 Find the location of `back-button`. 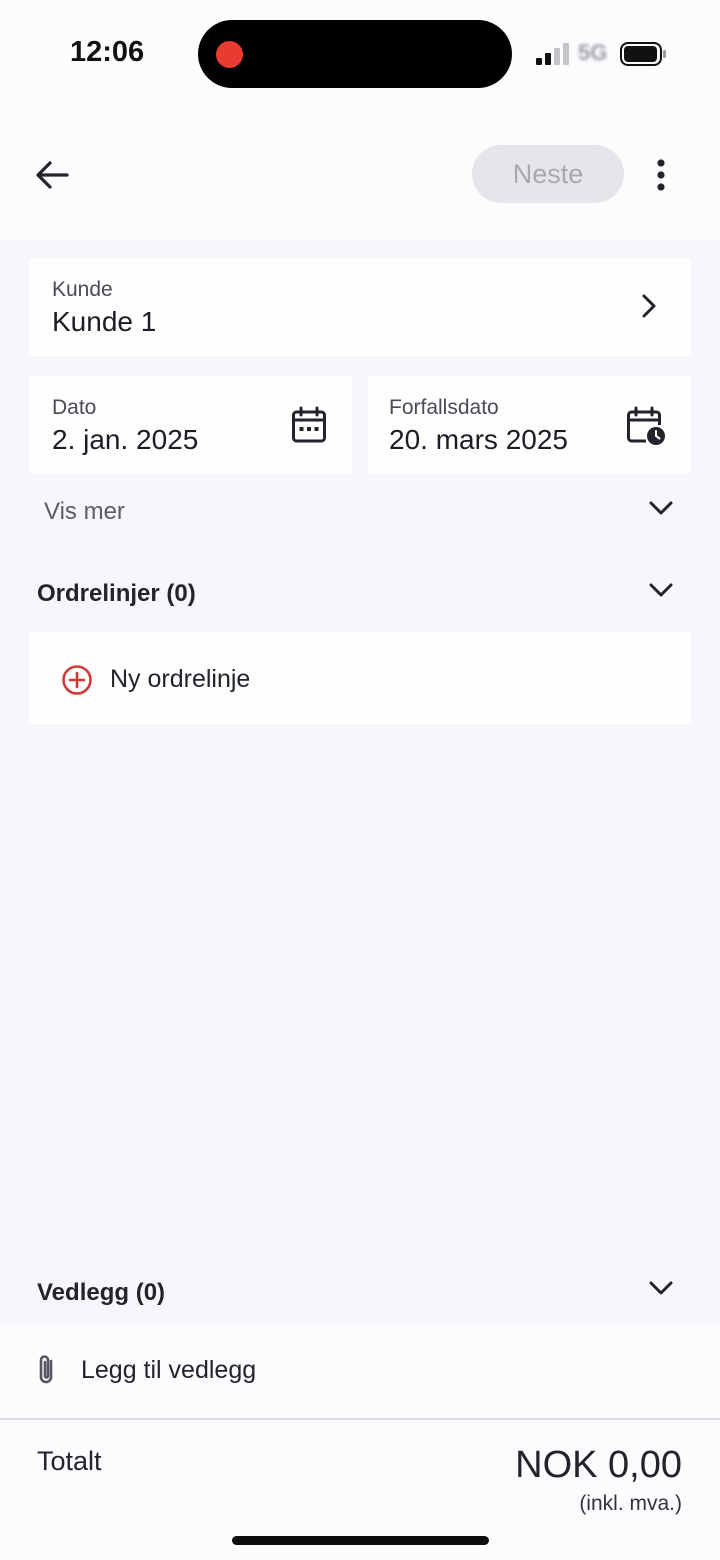

back-button is located at coordinates (52, 175).